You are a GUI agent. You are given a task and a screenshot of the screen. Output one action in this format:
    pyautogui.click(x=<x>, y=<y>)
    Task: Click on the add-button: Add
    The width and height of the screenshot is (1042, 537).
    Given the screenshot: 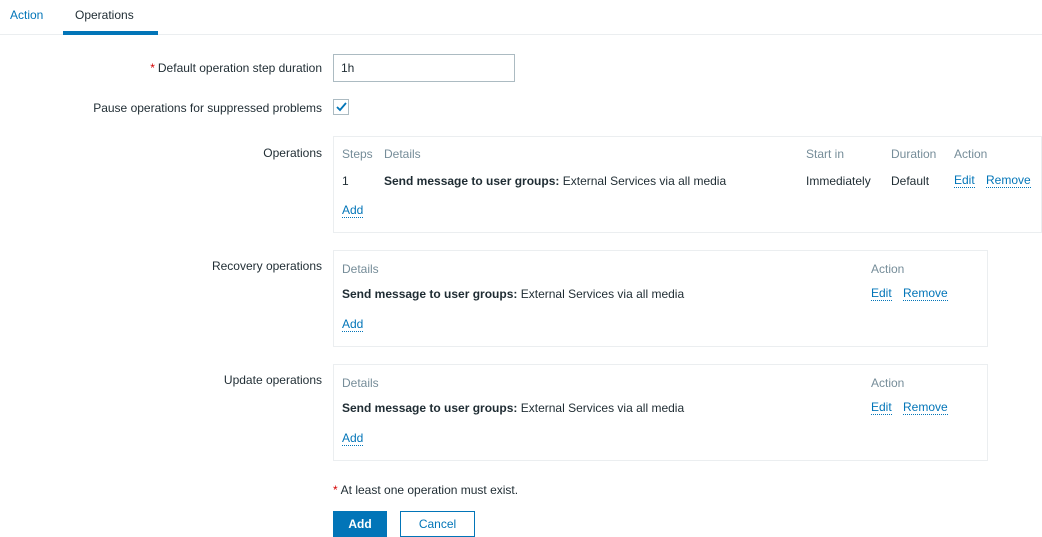 What is the action you would take?
    pyautogui.click(x=360, y=524)
    